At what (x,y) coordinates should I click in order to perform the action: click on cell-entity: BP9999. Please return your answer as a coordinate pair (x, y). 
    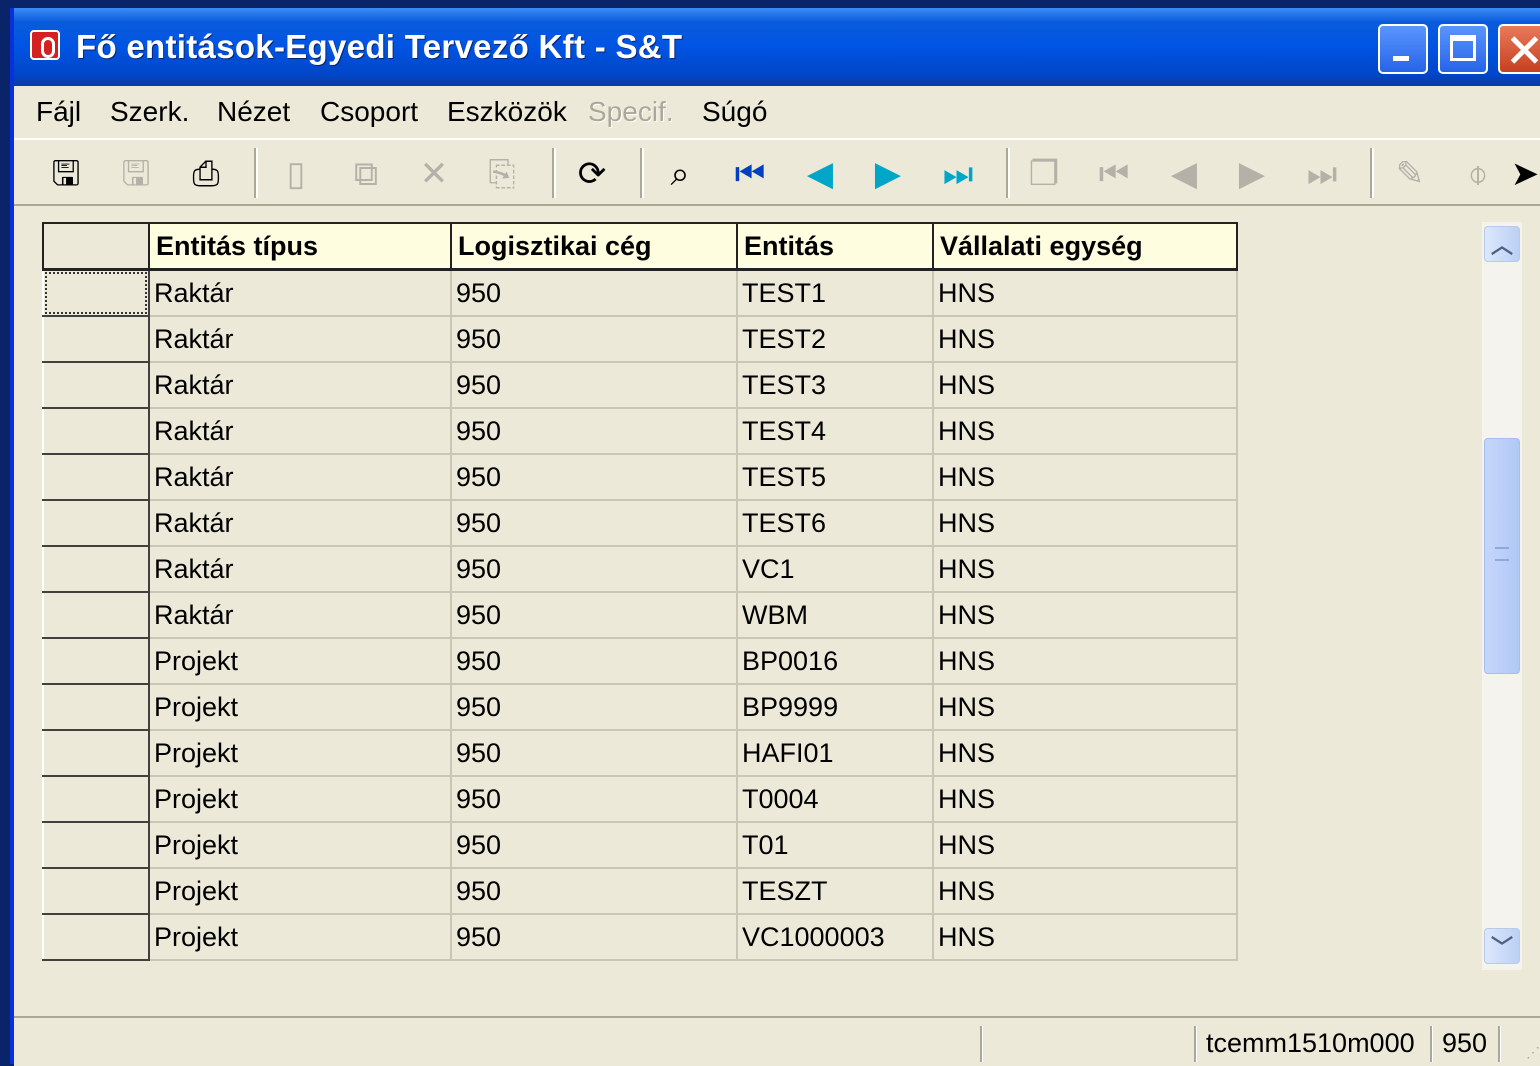
    Looking at the image, I should click on (835, 707).